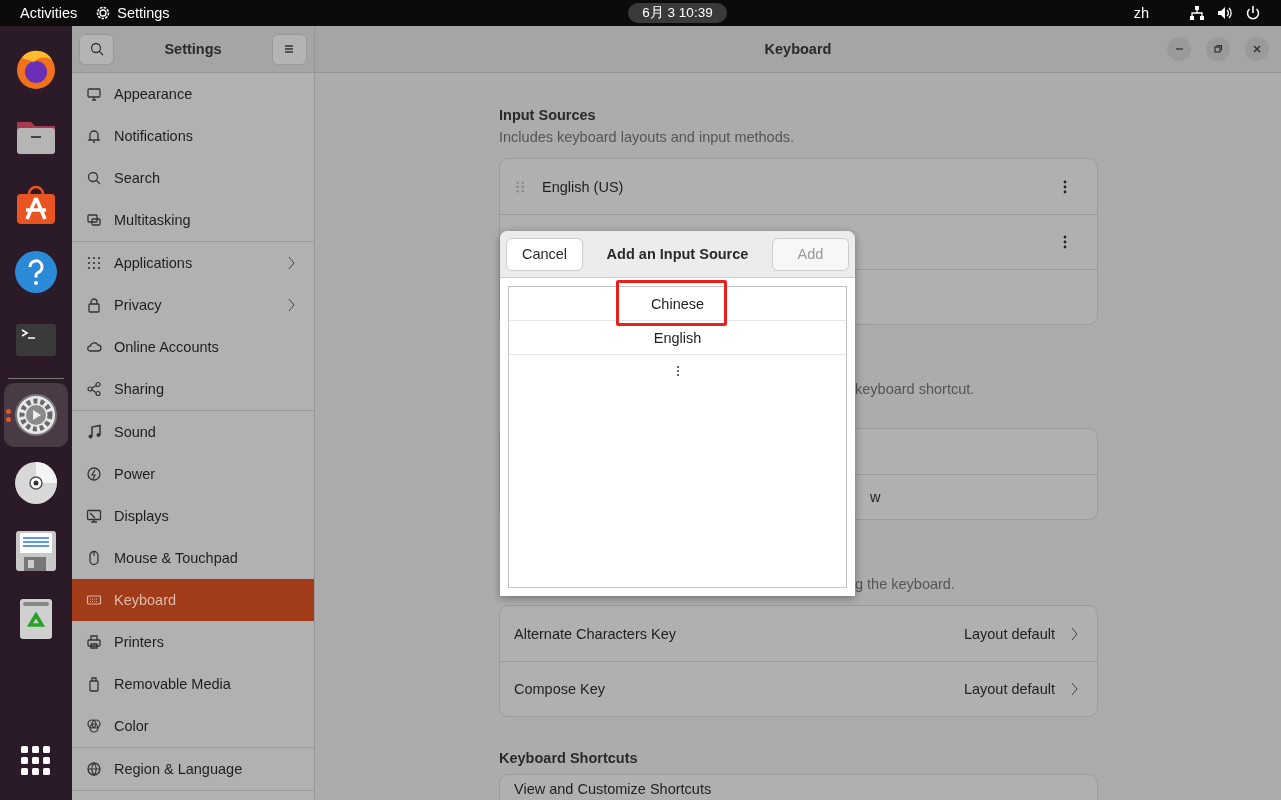 This screenshot has width=1281, height=800. I want to click on row-label: View and Customize Shortcuts, so click(613, 789).